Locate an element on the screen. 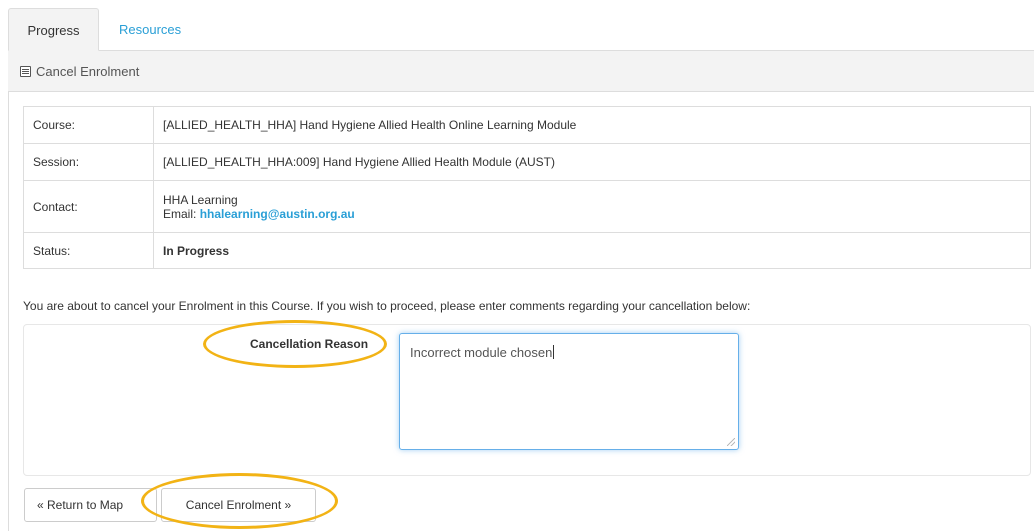 This screenshot has width=1034, height=531. session-label: Session: is located at coordinates (88, 162).